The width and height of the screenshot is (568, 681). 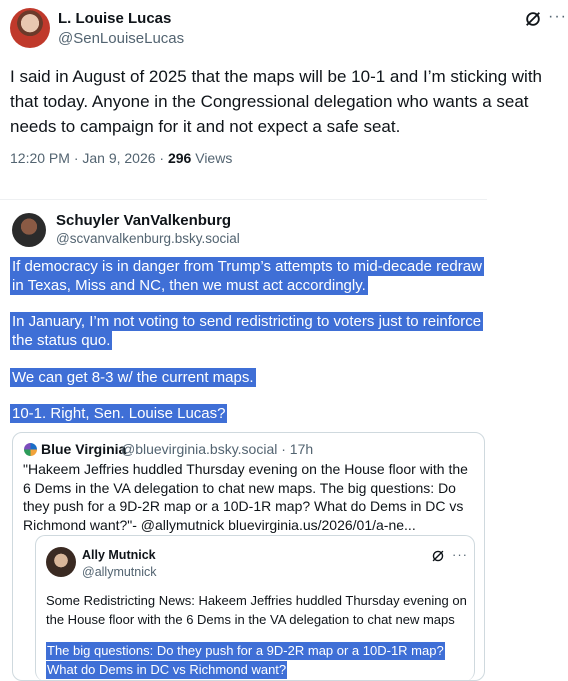 I want to click on author-handle: @SenLouiseLucas, so click(x=121, y=38).